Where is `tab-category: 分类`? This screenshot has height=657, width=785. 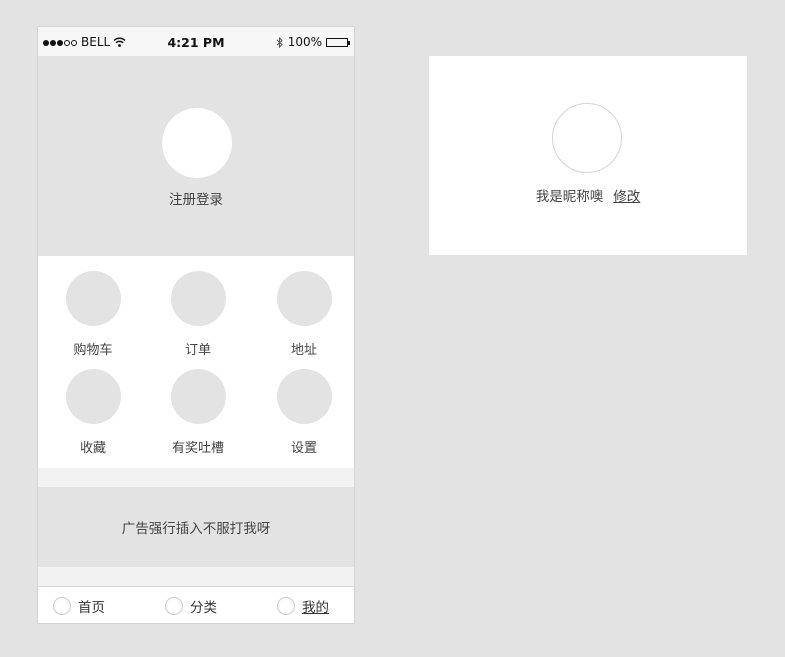
tab-category: 分类 is located at coordinates (191, 606).